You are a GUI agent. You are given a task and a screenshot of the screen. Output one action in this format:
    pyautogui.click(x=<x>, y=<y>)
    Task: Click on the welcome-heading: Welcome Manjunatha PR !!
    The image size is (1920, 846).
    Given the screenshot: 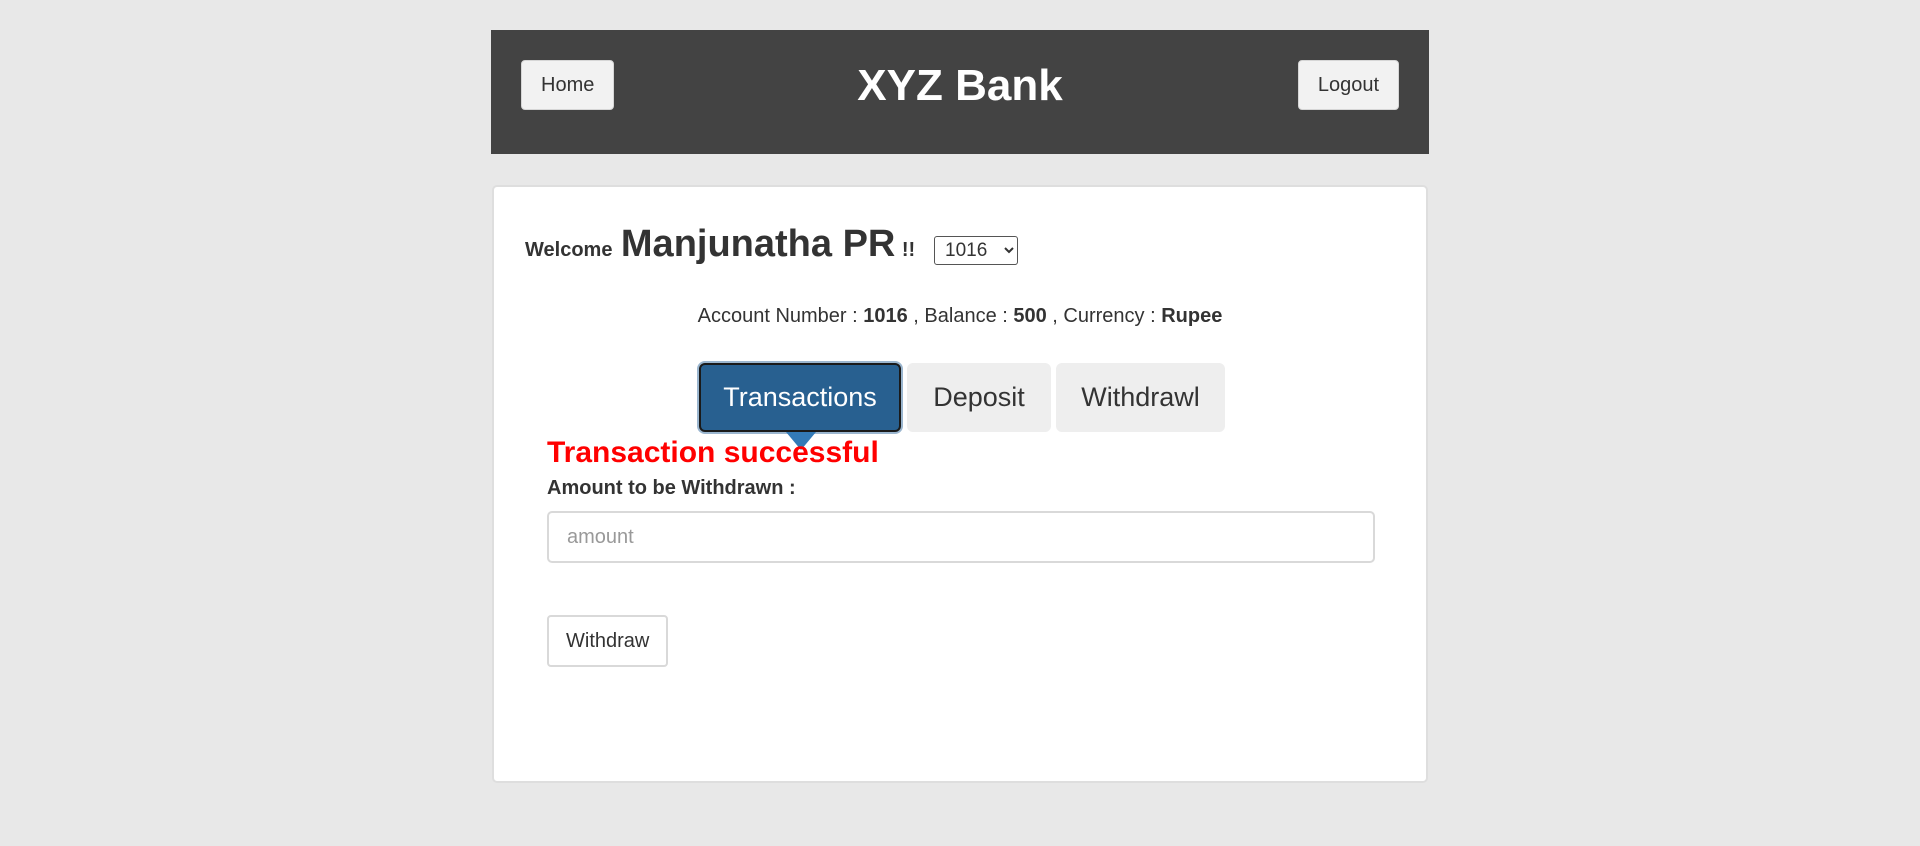 What is the action you would take?
    pyautogui.click(x=720, y=244)
    